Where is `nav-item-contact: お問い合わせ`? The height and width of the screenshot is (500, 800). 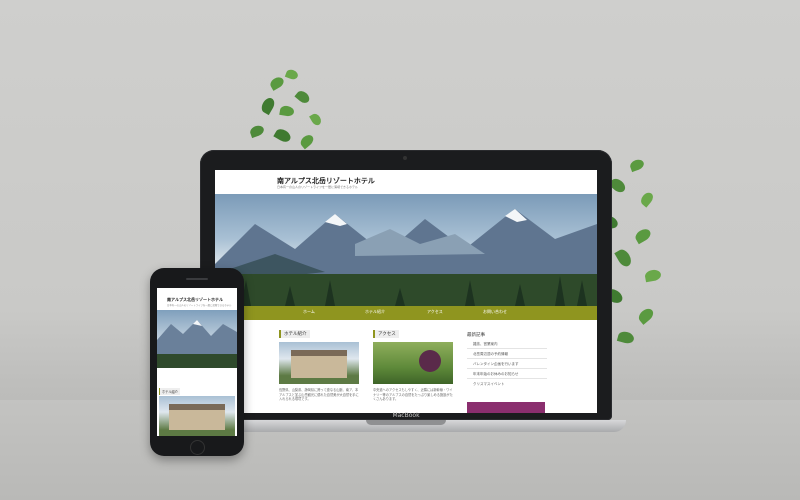 nav-item-contact: お問い合わせ is located at coordinates (495, 312).